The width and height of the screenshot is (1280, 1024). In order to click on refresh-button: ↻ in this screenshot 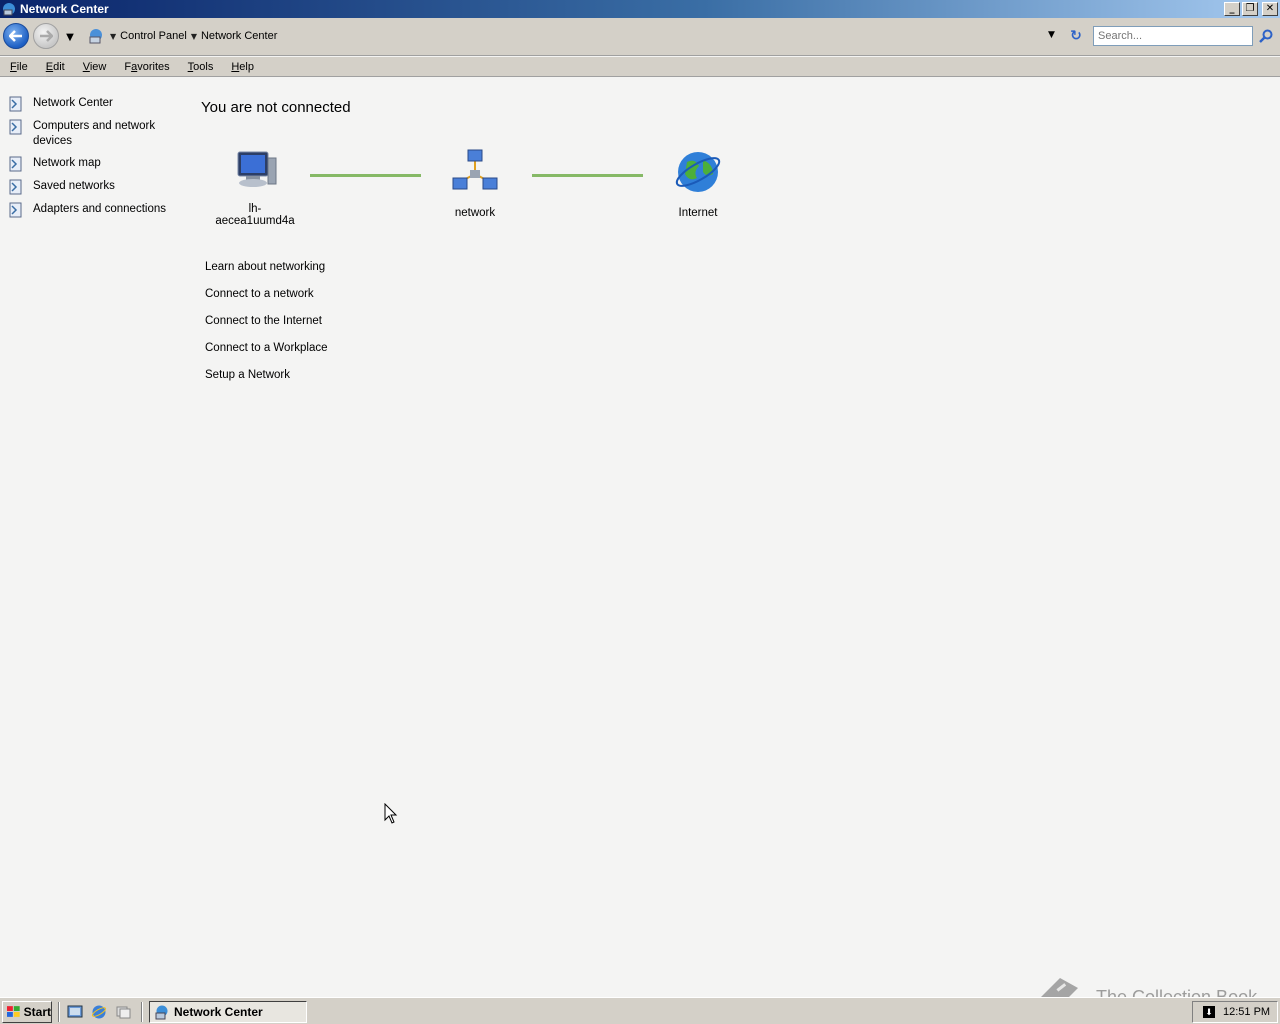, I will do `click(1076, 36)`.